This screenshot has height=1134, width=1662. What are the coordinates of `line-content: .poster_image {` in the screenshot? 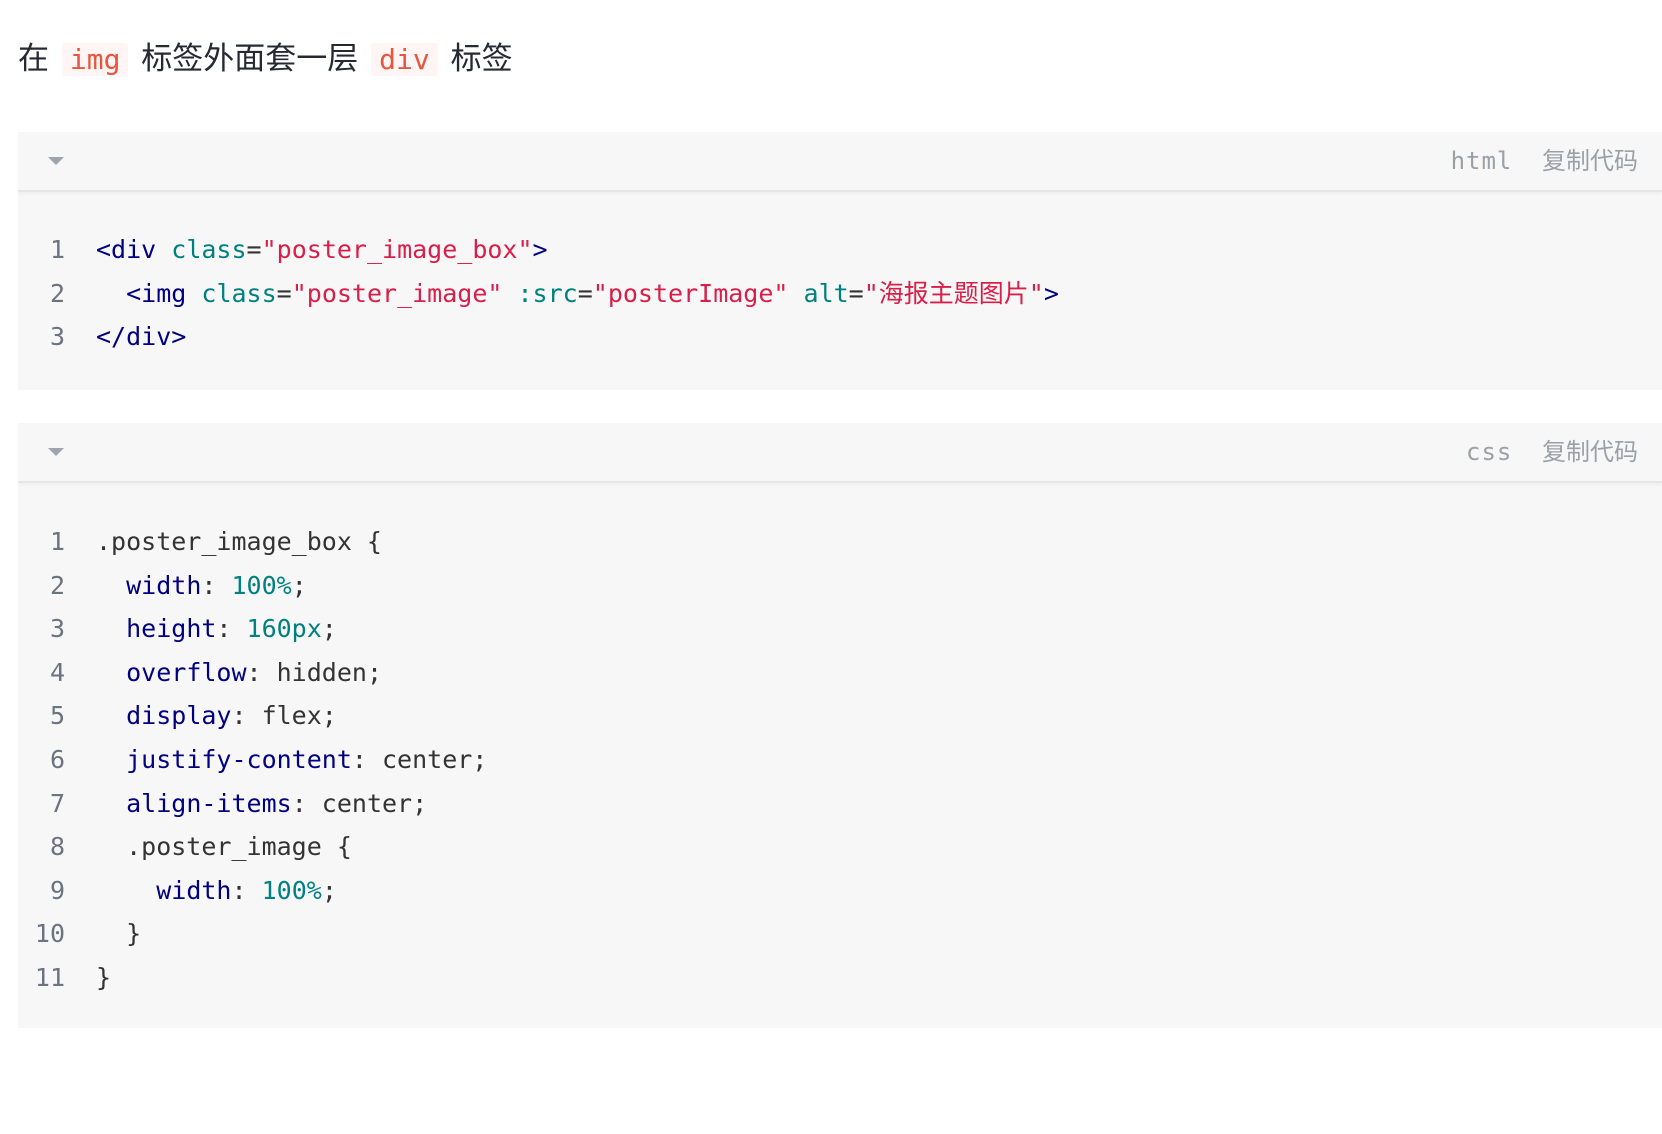 It's located at (224, 847).